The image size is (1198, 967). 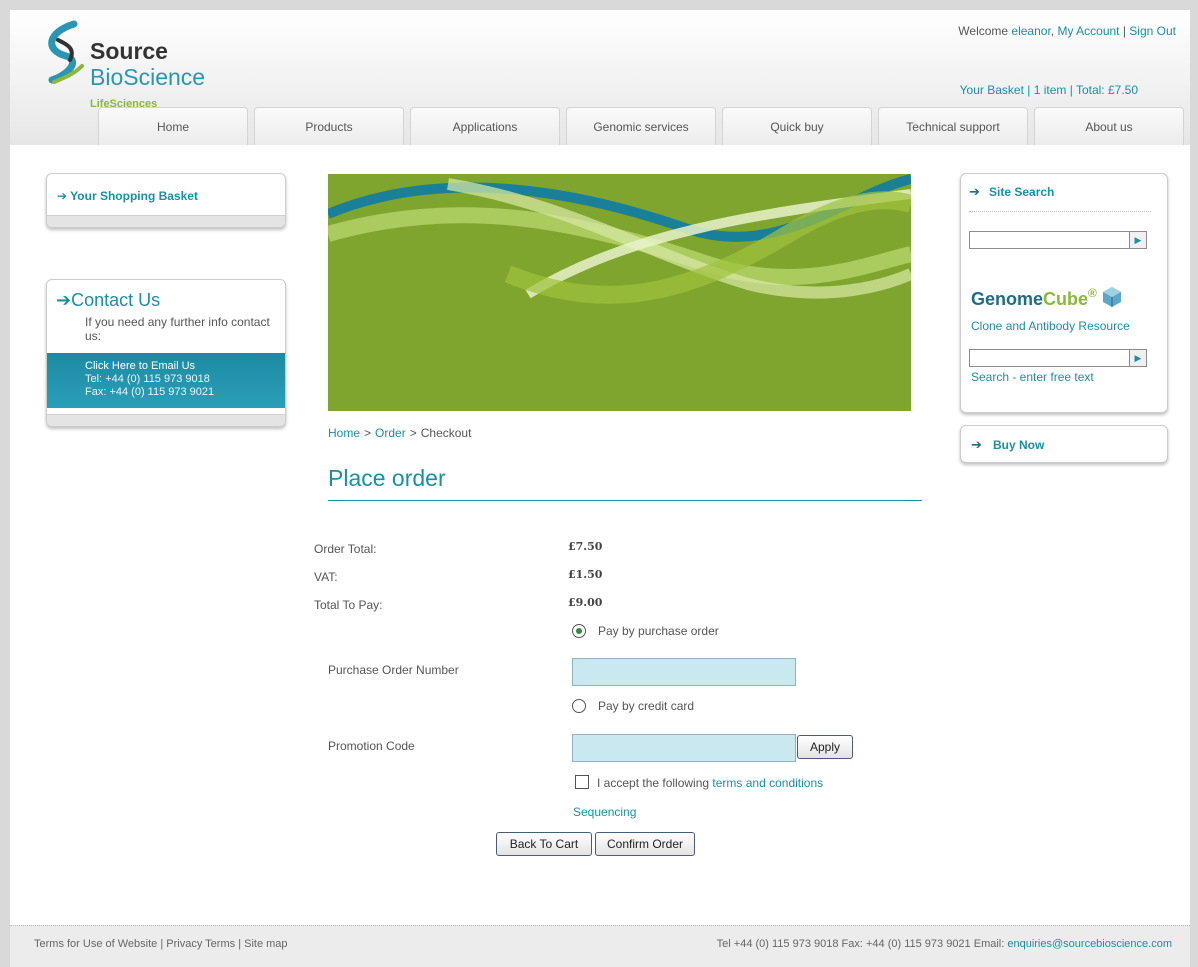 What do you see at coordinates (1138, 358) in the screenshot?
I see `genomecube-search-go-icon: ▶` at bounding box center [1138, 358].